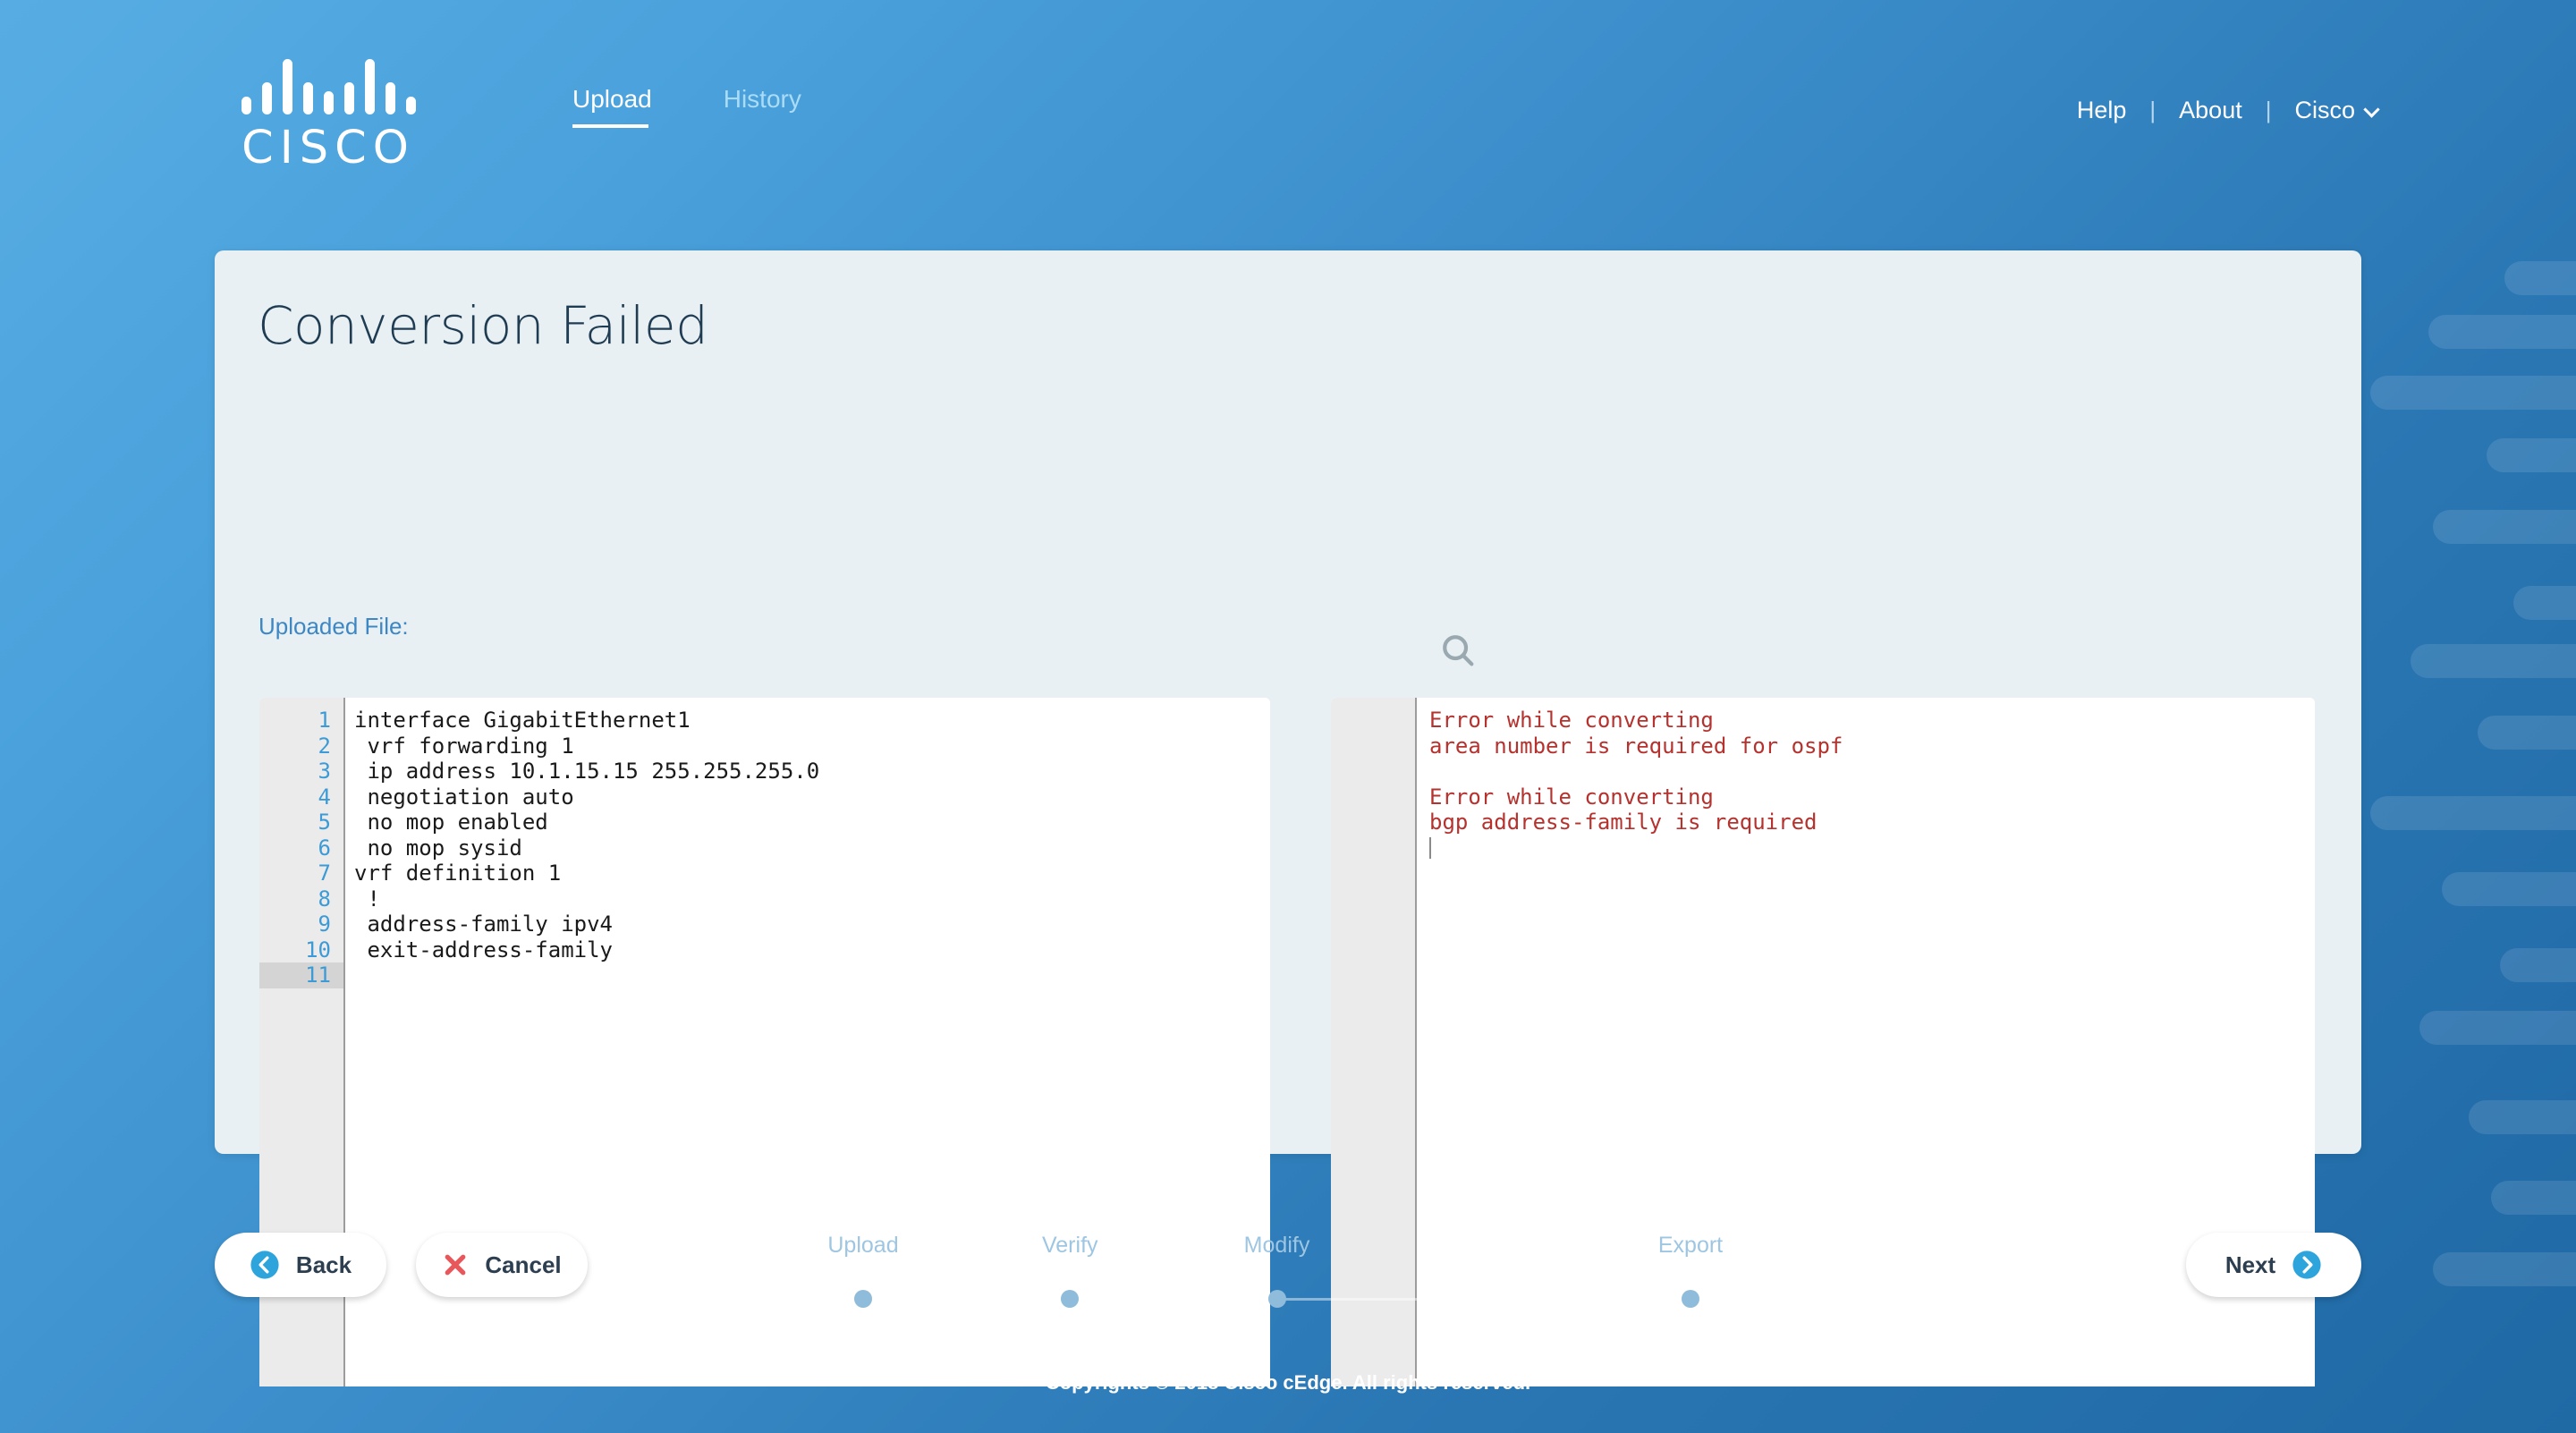 The image size is (2576, 1433). What do you see at coordinates (1070, 1299) in the screenshot?
I see `stepper-dot-verify` at bounding box center [1070, 1299].